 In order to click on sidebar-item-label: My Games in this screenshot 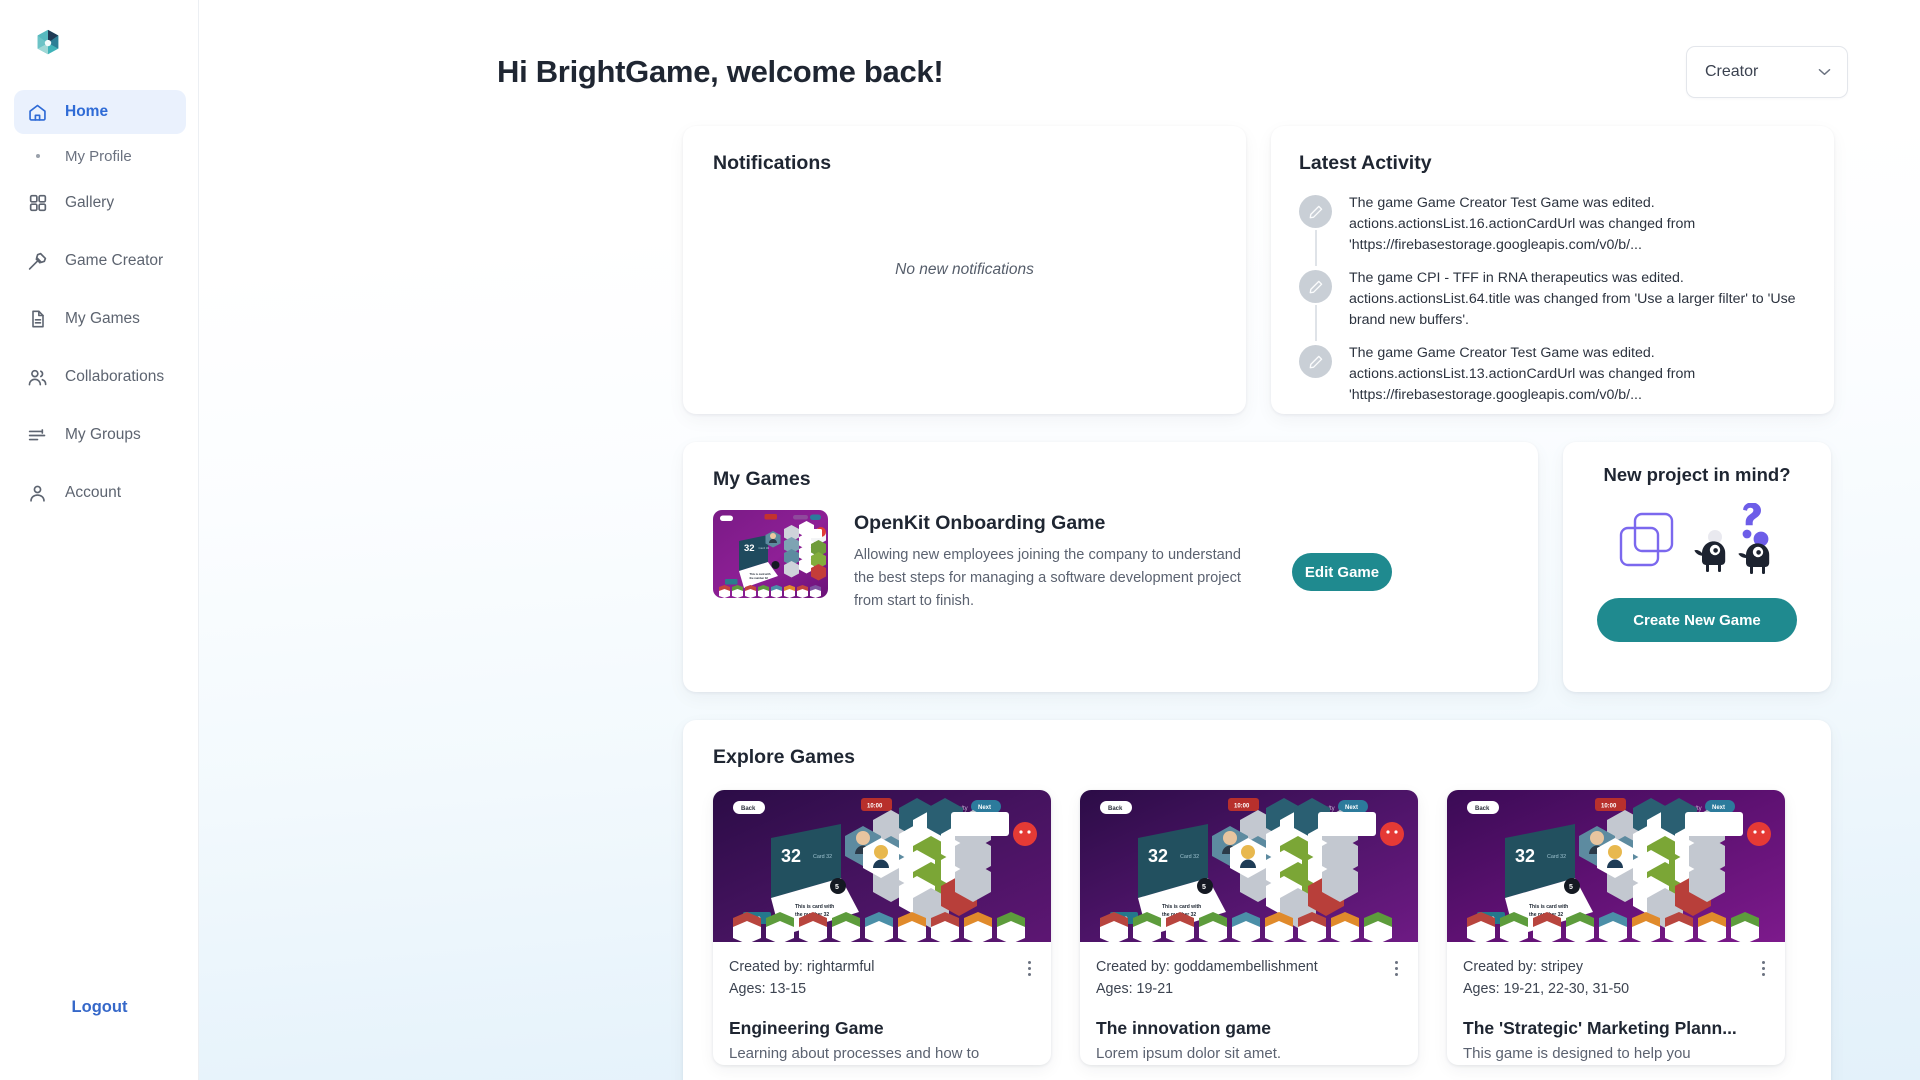, I will do `click(102, 318)`.